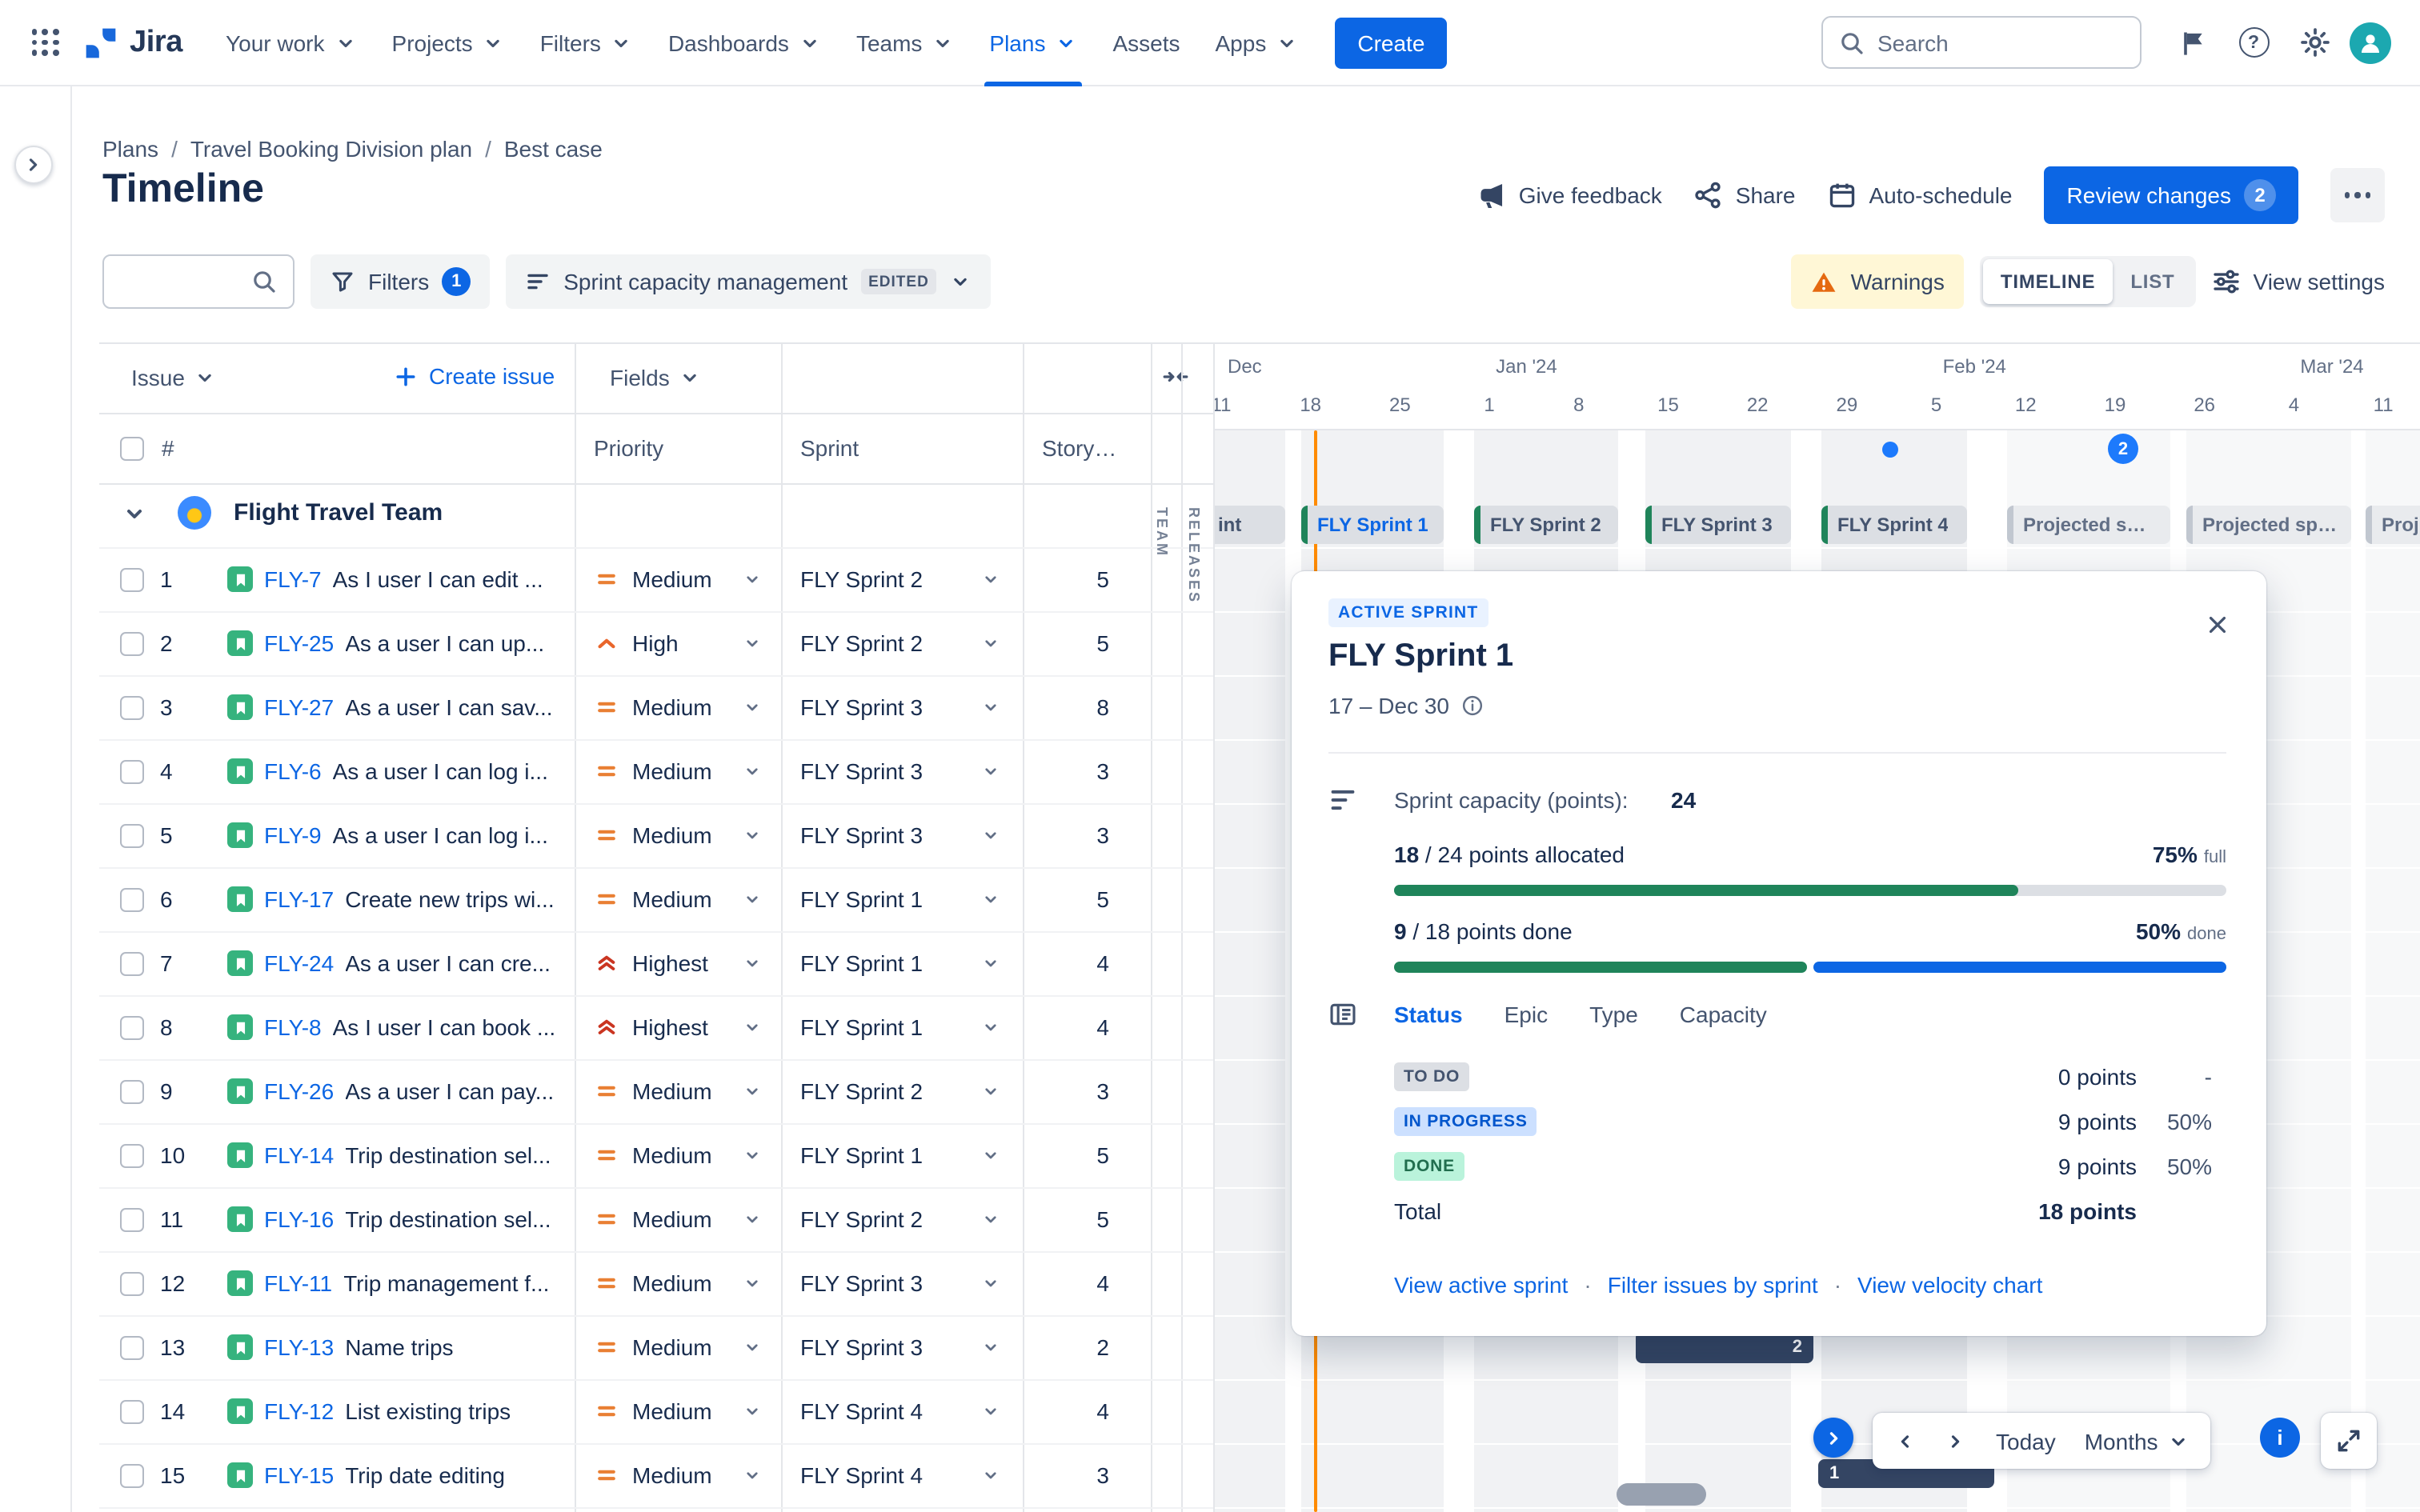  What do you see at coordinates (2152, 281) in the screenshot?
I see `list-toggle: LIST` at bounding box center [2152, 281].